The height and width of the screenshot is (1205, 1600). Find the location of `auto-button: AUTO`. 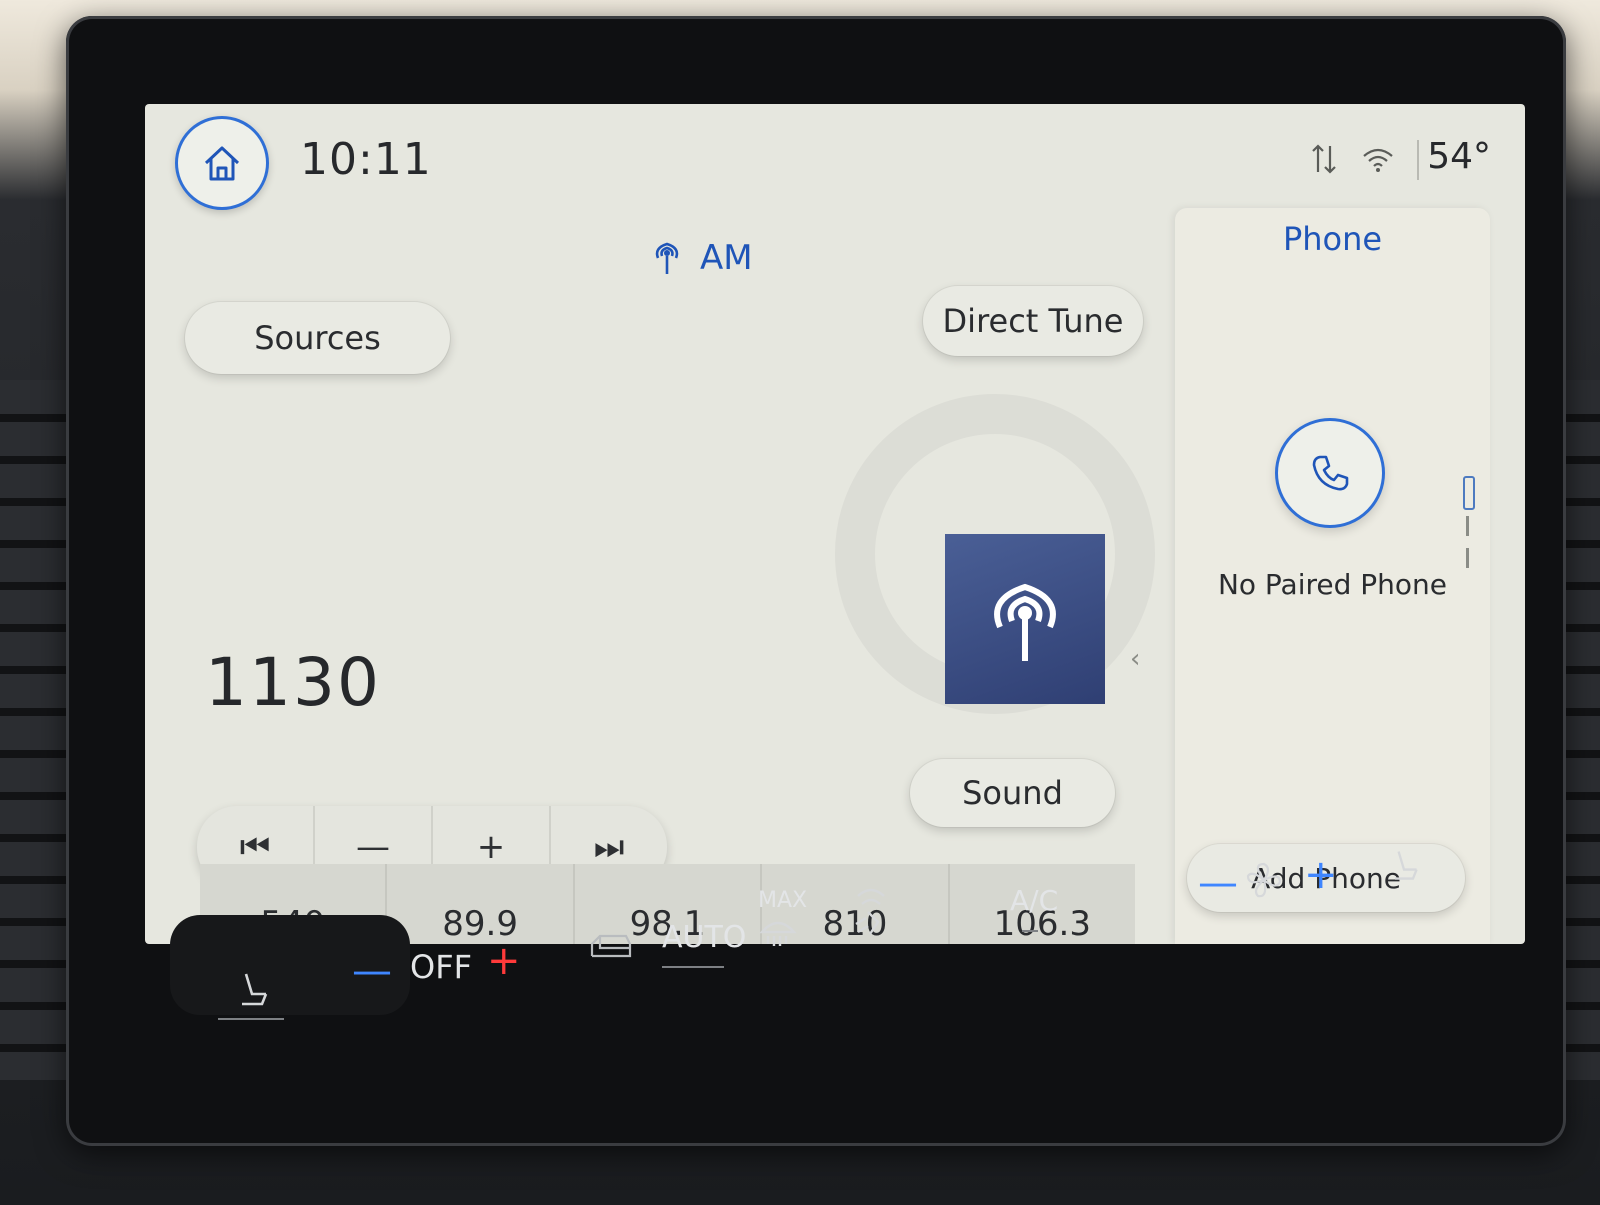

auto-button: AUTO is located at coordinates (704, 937).